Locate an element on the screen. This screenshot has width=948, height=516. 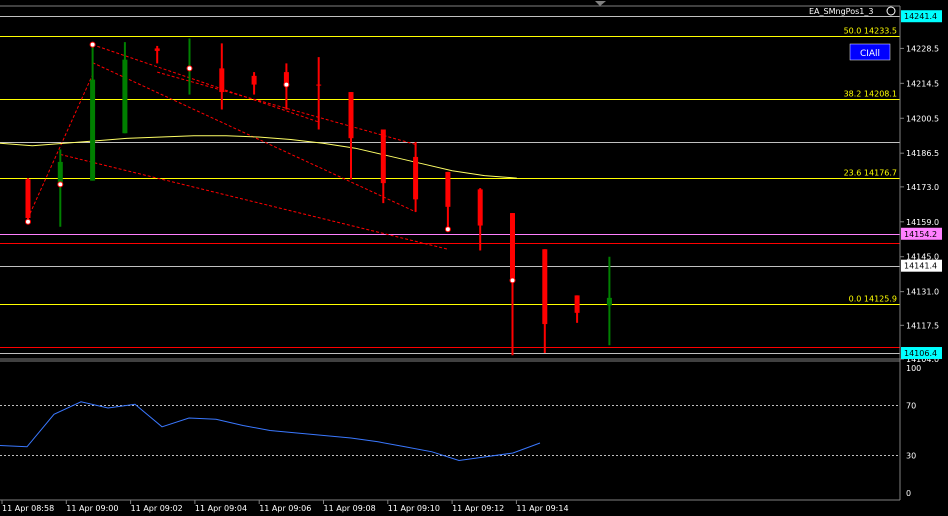
scroll-marker is located at coordinates (600, 3).